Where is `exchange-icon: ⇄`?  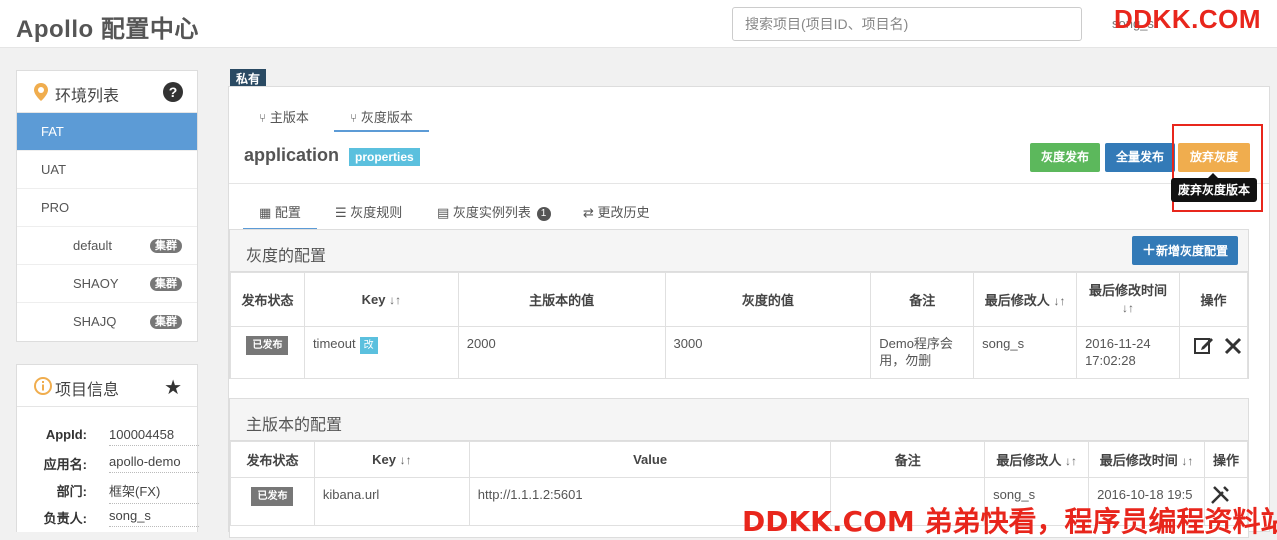 exchange-icon: ⇄ is located at coordinates (588, 212).